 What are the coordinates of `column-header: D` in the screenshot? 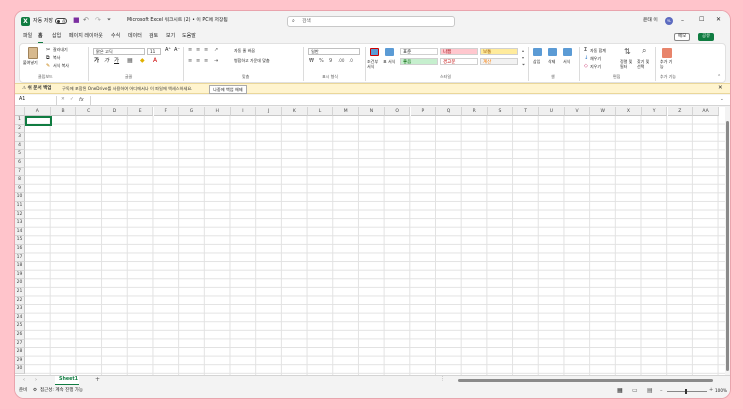 It's located at (115, 111).